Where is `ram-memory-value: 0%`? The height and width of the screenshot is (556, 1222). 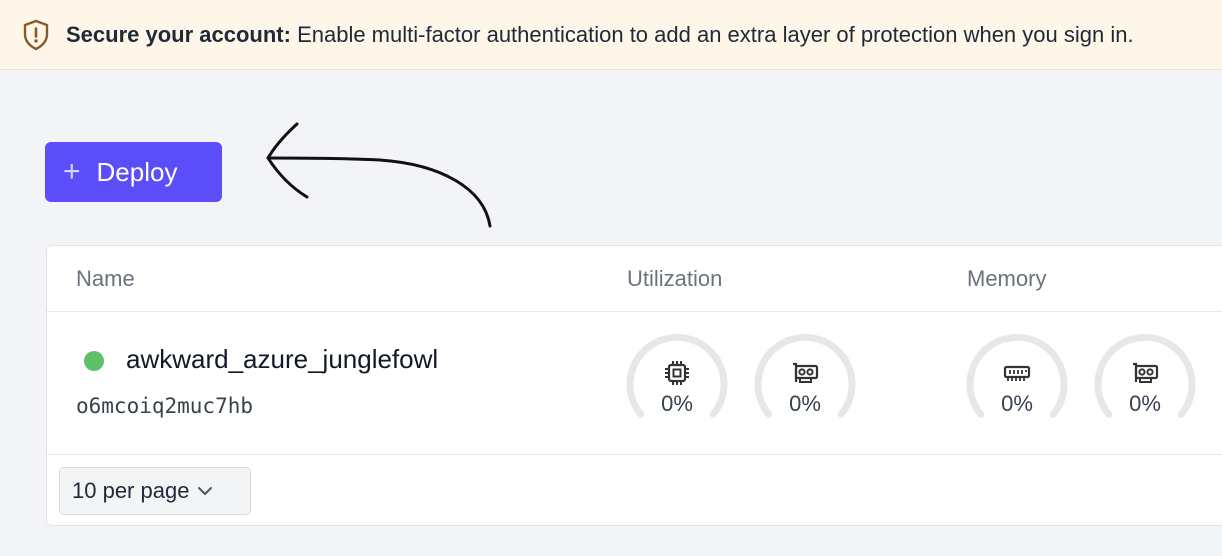
ram-memory-value: 0% is located at coordinates (1017, 403).